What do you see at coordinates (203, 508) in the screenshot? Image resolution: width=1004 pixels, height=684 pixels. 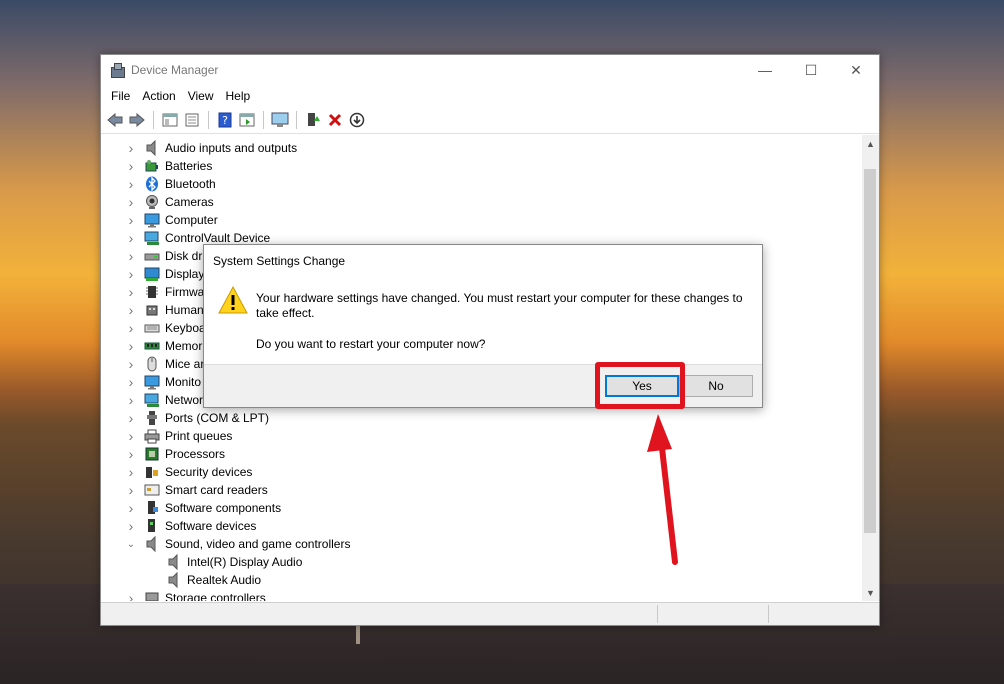 I see `device-category: › Software components` at bounding box center [203, 508].